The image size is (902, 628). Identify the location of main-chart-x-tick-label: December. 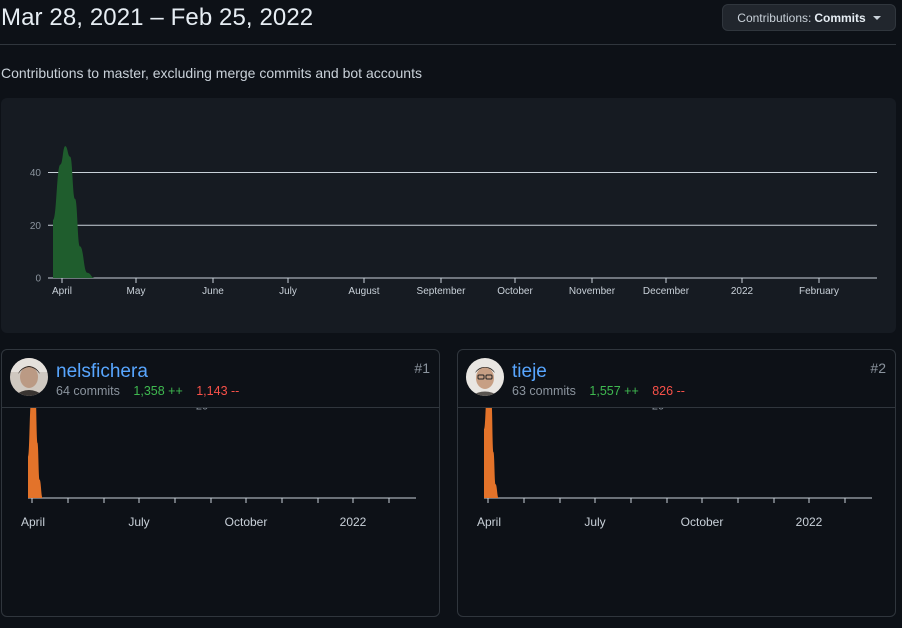
(666, 291).